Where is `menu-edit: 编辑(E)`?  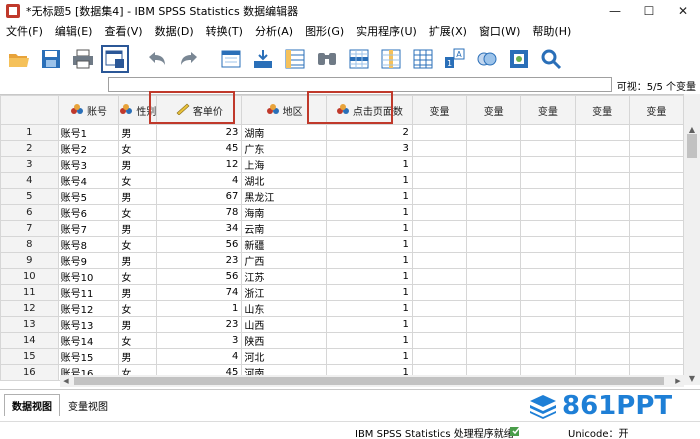
menu-edit: 编辑(E) is located at coordinates (74, 32).